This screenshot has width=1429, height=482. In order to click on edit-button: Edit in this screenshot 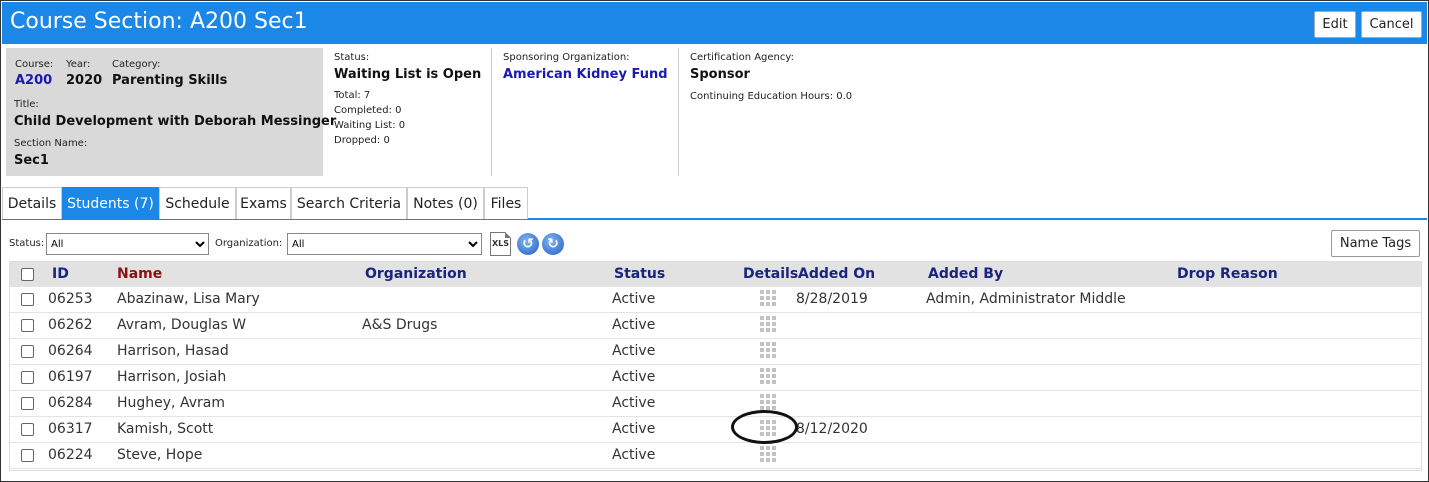, I will do `click(1335, 24)`.